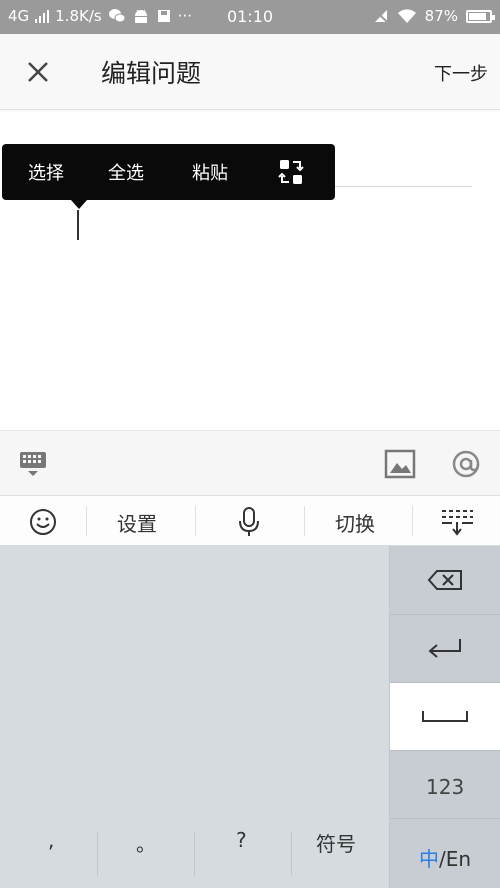 The height and width of the screenshot is (888, 500). I want to click on microphone-icon, so click(249, 522).